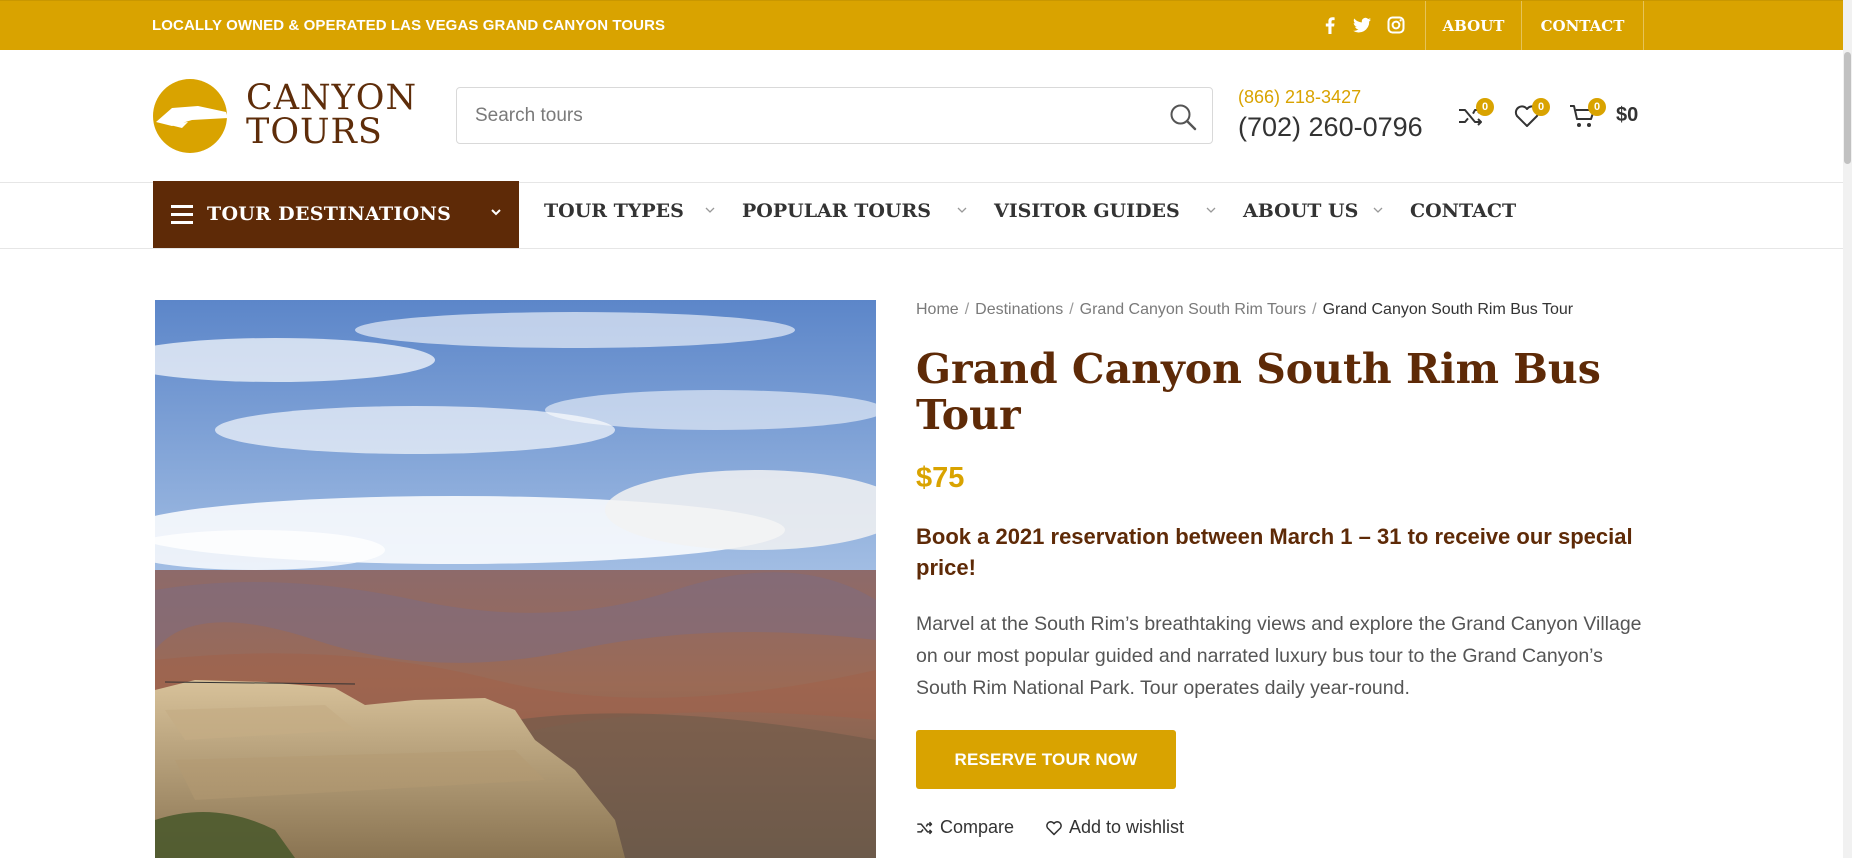 The image size is (1852, 858). Describe the element at coordinates (190, 116) in the screenshot. I see `logo-emblem-icon` at that location.